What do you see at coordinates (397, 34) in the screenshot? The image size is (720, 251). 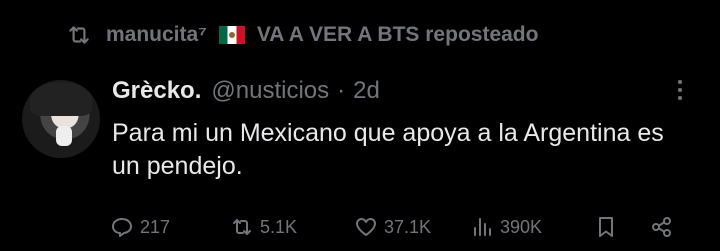 I see `repost-label: VA A VER A BTS reposteado` at bounding box center [397, 34].